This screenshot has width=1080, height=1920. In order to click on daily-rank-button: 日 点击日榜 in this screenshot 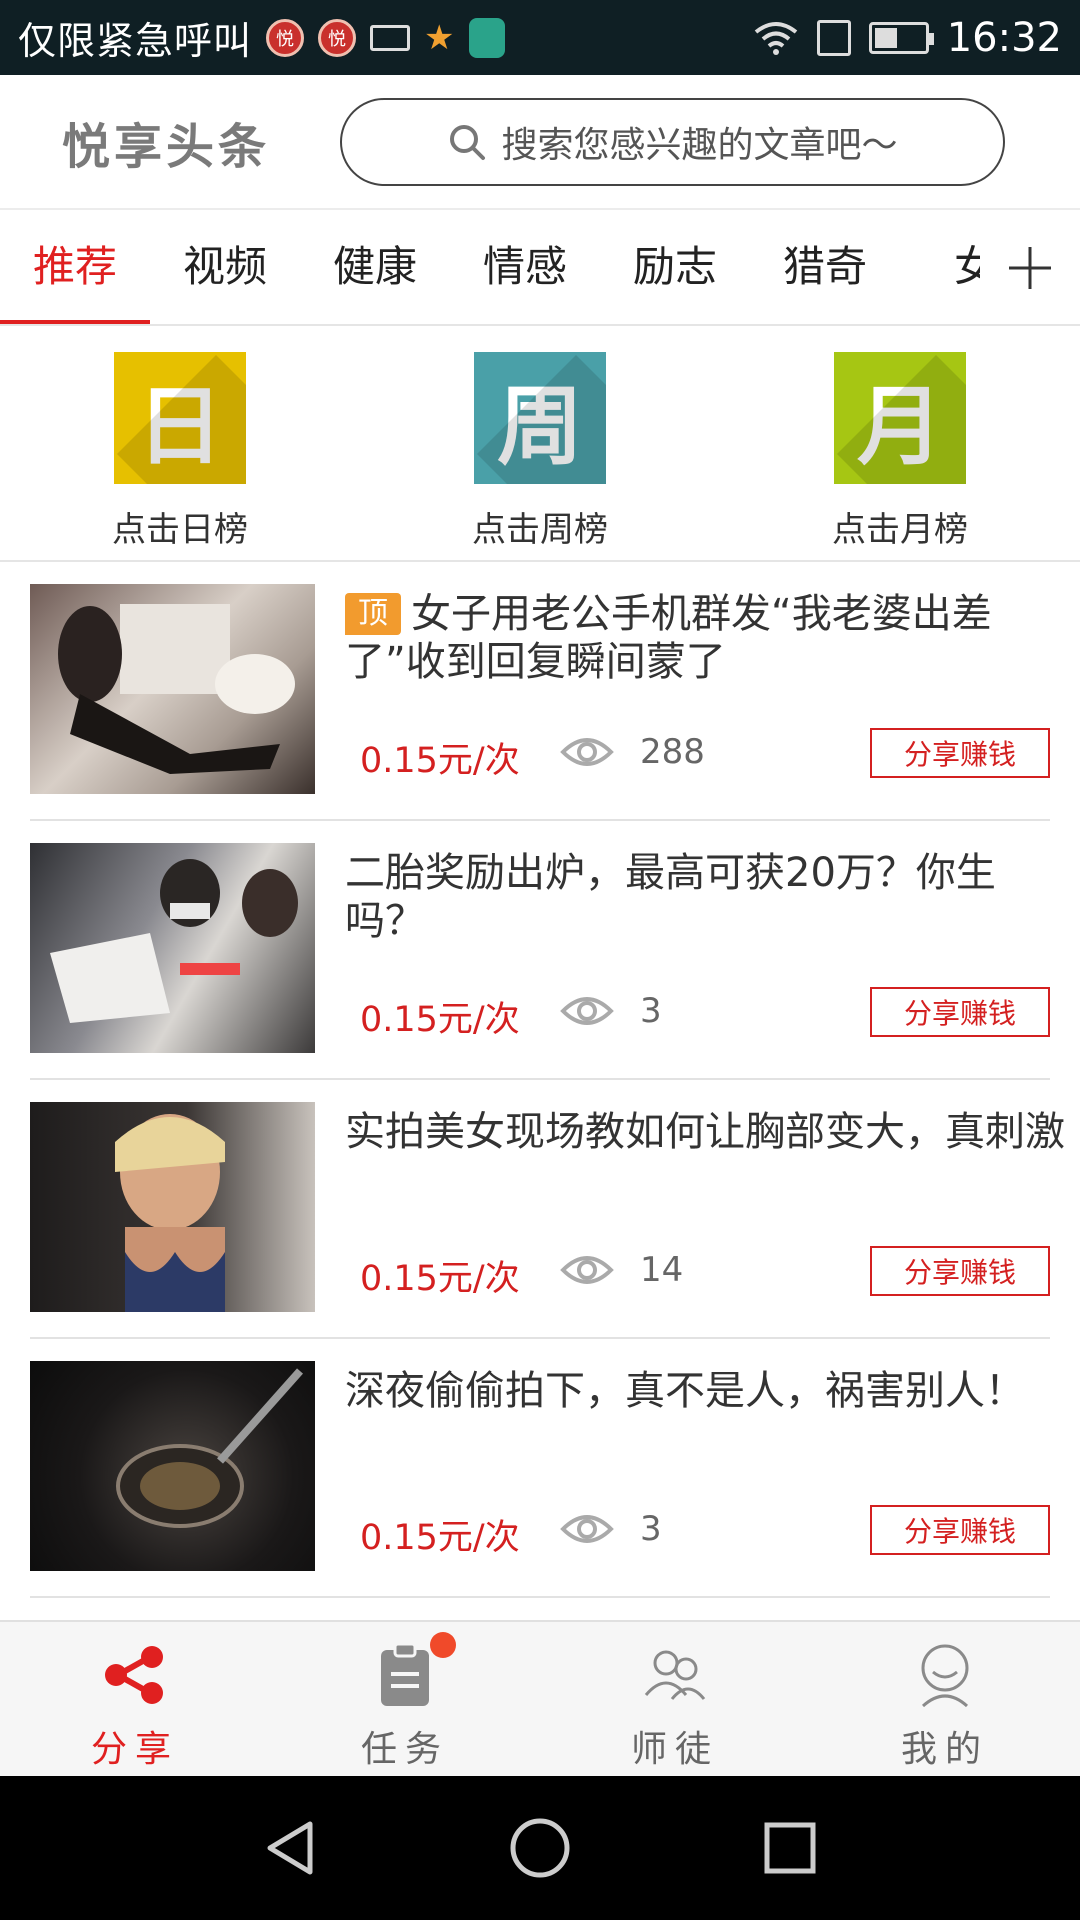, I will do `click(180, 451)`.